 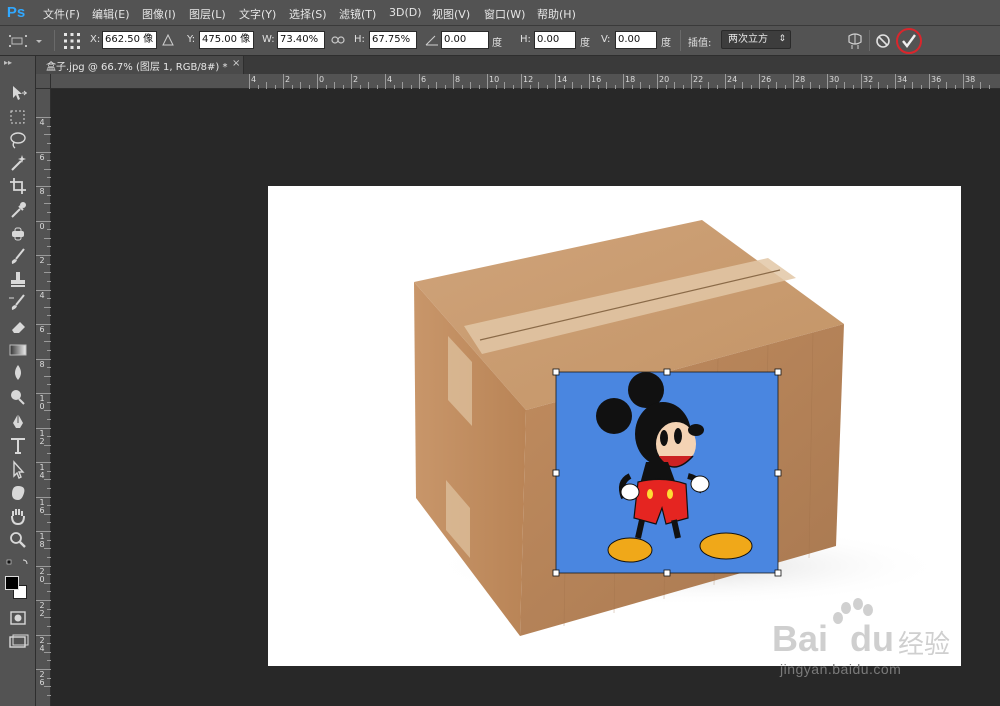 I want to click on menu-file: 文件(F), so click(x=61, y=14).